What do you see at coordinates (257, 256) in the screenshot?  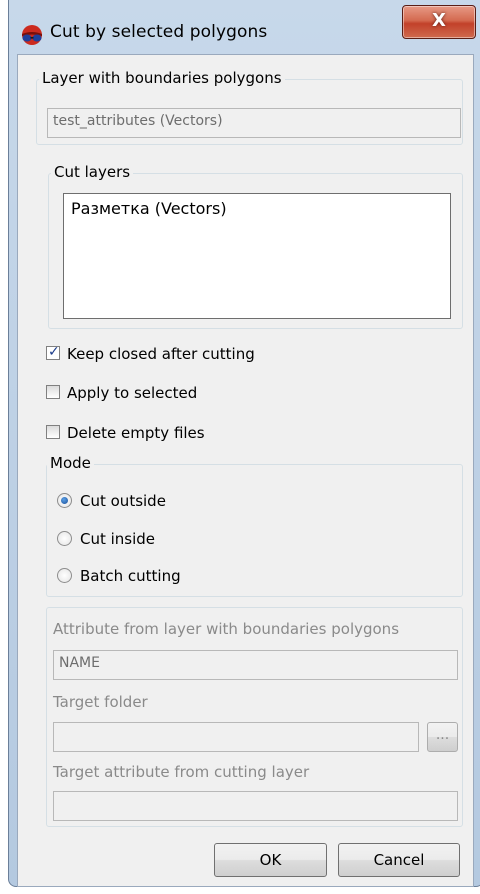 I see `cut-layers-list: Разметка (Vectors)` at bounding box center [257, 256].